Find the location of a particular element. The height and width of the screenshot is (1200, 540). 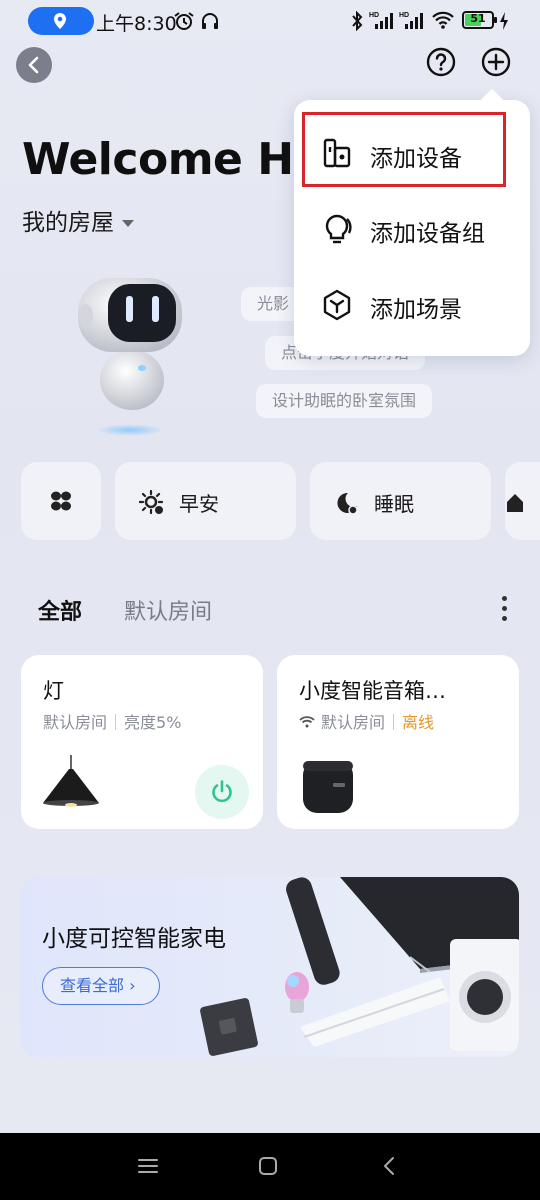

location-indicator is located at coordinates (61, 21).